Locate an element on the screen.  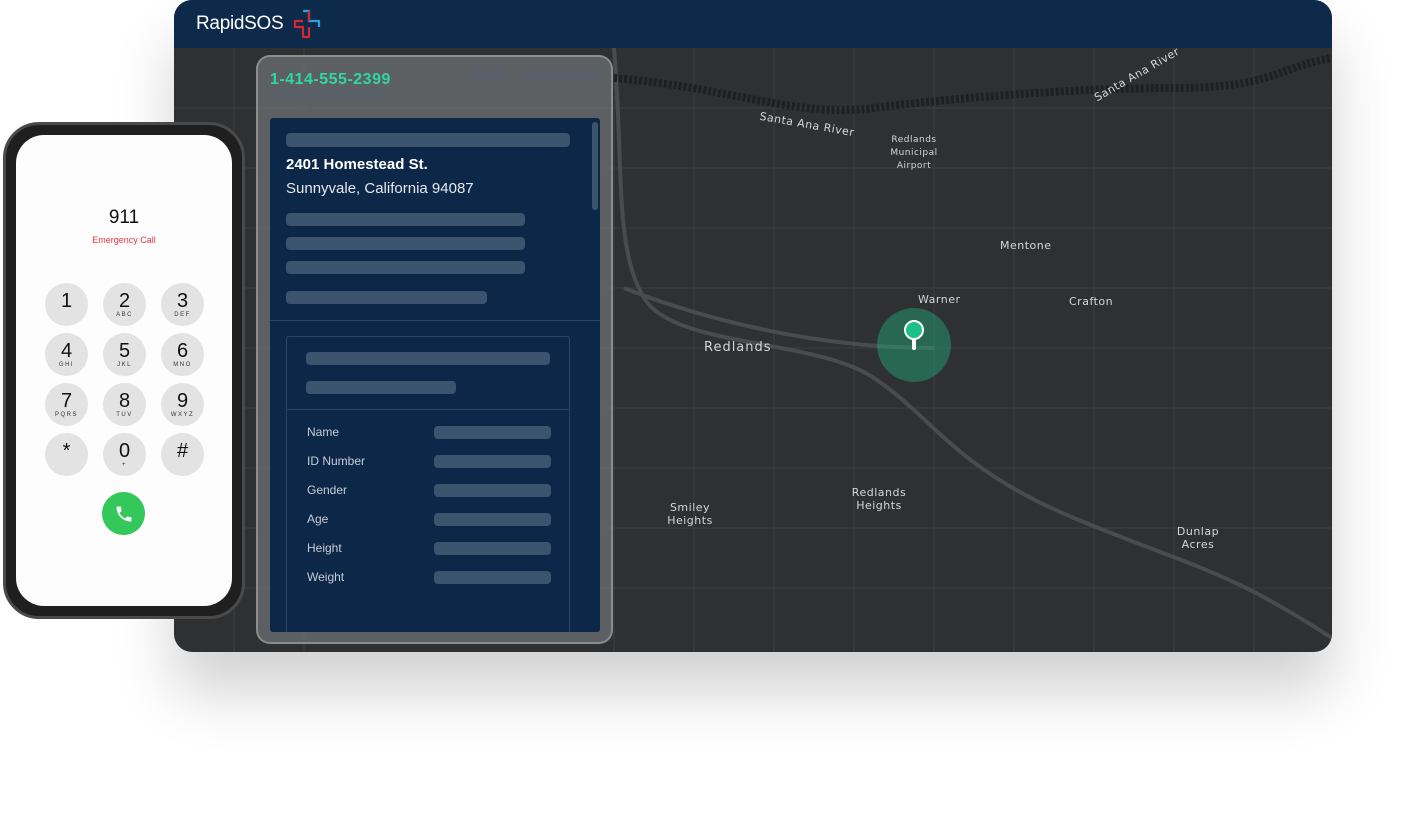
brand-logo-text: RapidSOS is located at coordinates (240, 23).